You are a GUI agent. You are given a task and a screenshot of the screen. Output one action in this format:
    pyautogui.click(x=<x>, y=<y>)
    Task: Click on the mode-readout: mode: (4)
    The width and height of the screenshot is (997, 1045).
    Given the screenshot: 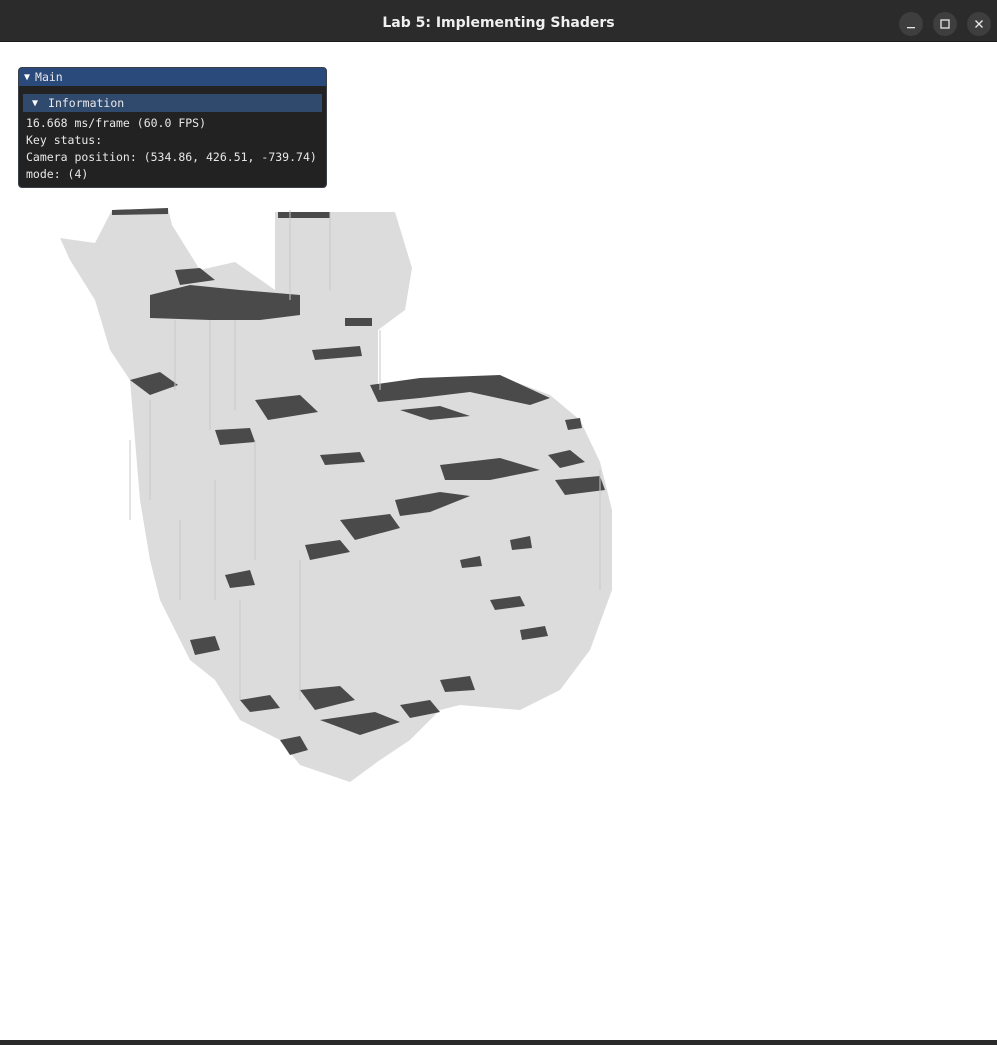 What is the action you would take?
    pyautogui.click(x=57, y=174)
    